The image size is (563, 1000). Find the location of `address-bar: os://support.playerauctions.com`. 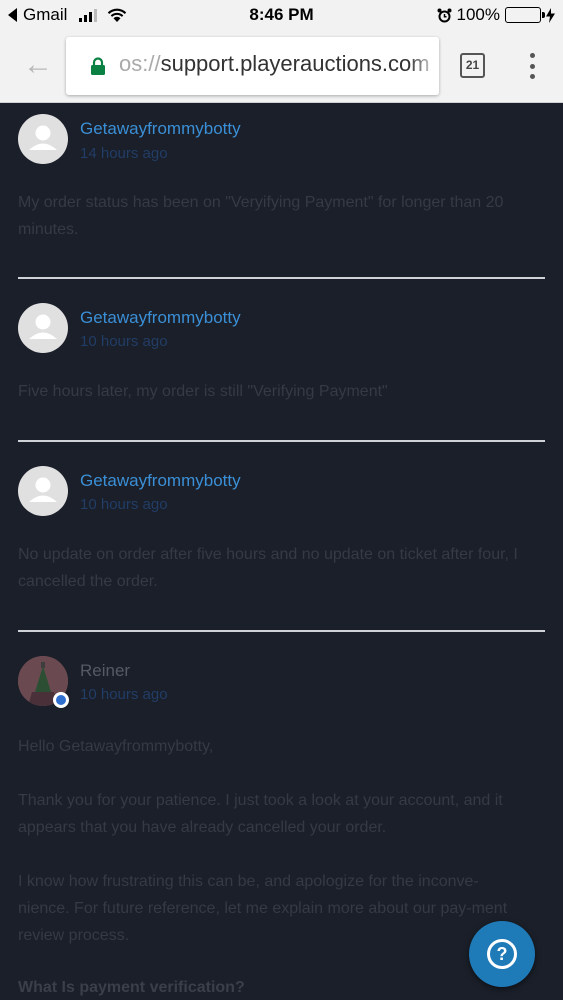

address-bar: os://support.playerauctions.com is located at coordinates (252, 66).